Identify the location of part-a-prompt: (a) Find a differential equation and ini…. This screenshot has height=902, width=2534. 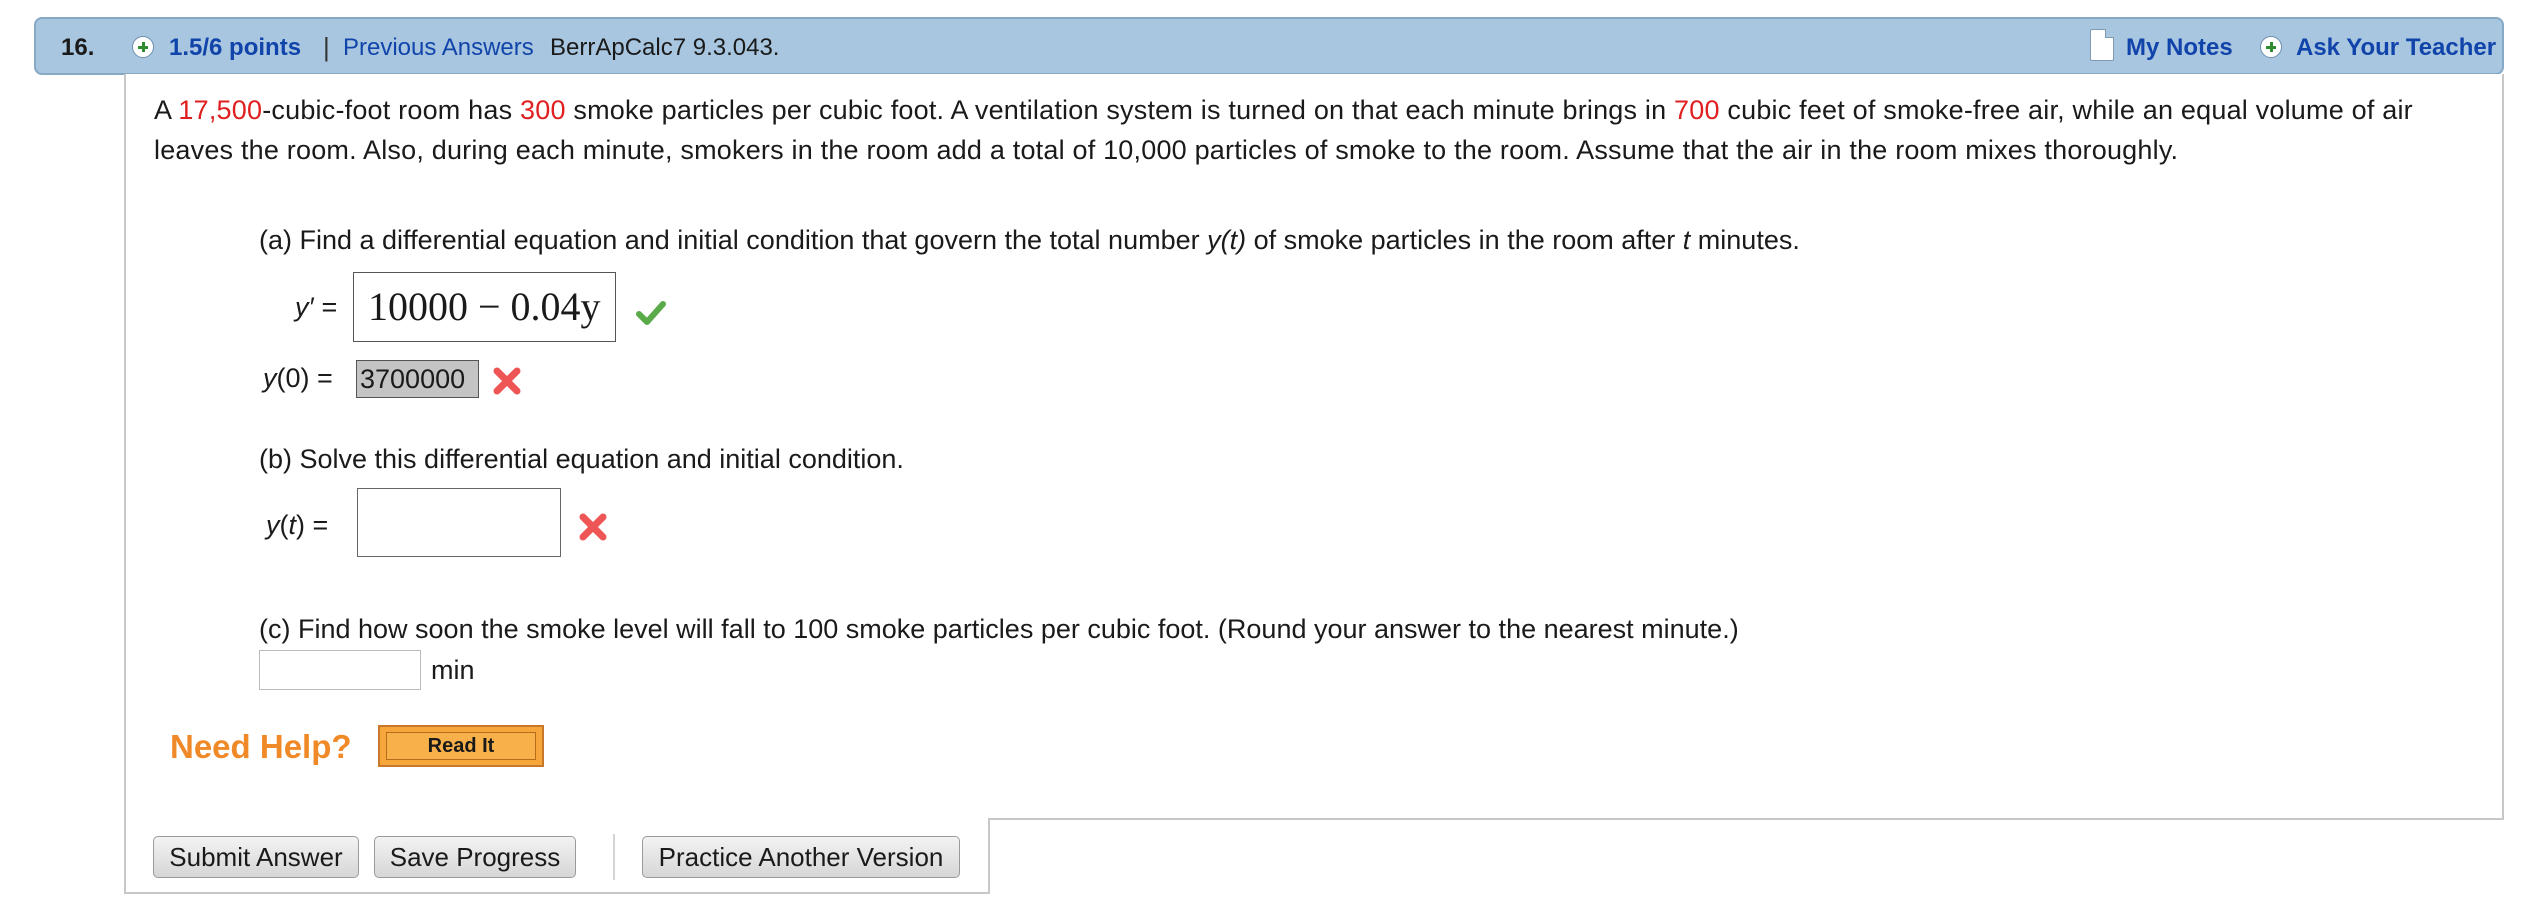
(1029, 240).